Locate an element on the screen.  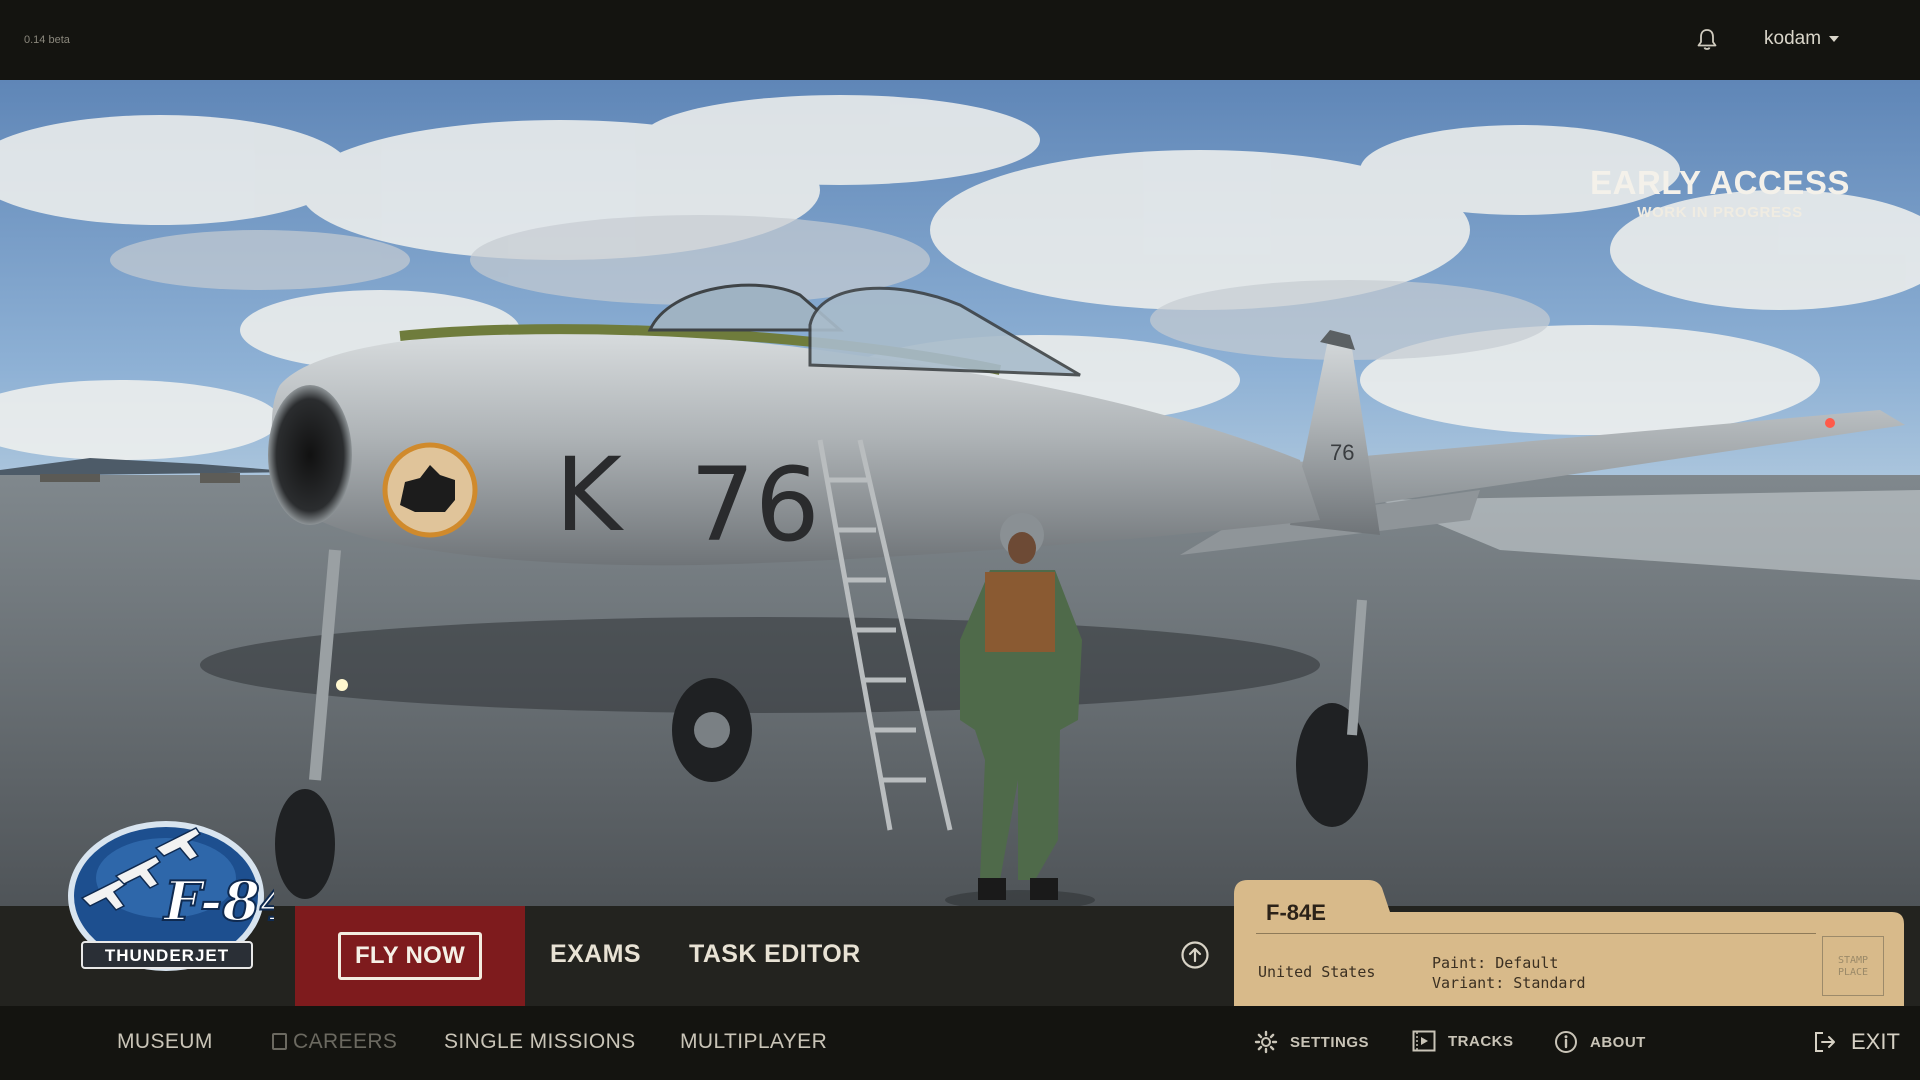
fly-now-panel: FLY NOW is located at coordinates (410, 956).